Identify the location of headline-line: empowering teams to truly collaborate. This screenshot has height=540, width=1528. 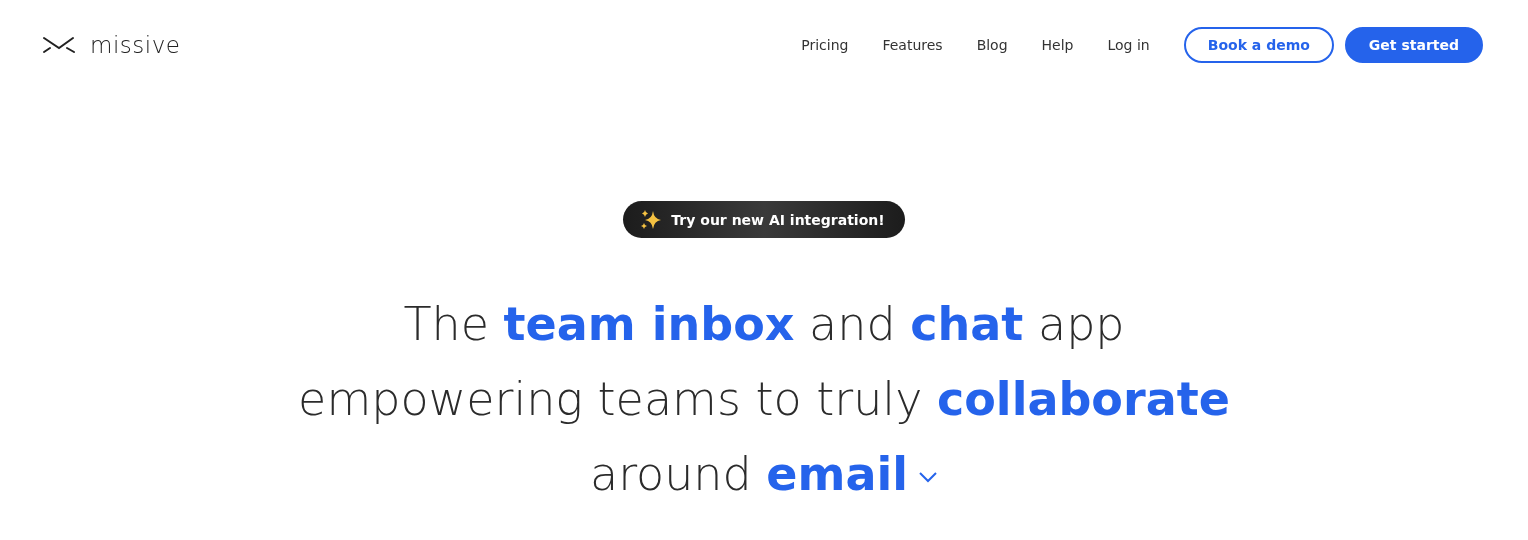
(764, 398).